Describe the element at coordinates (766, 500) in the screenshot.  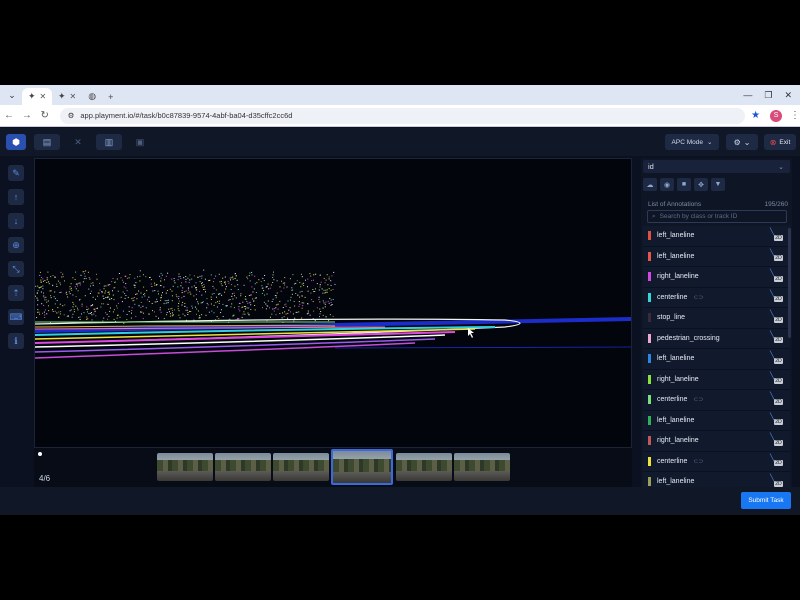
I see `submit-task-button: Submit Task` at that location.